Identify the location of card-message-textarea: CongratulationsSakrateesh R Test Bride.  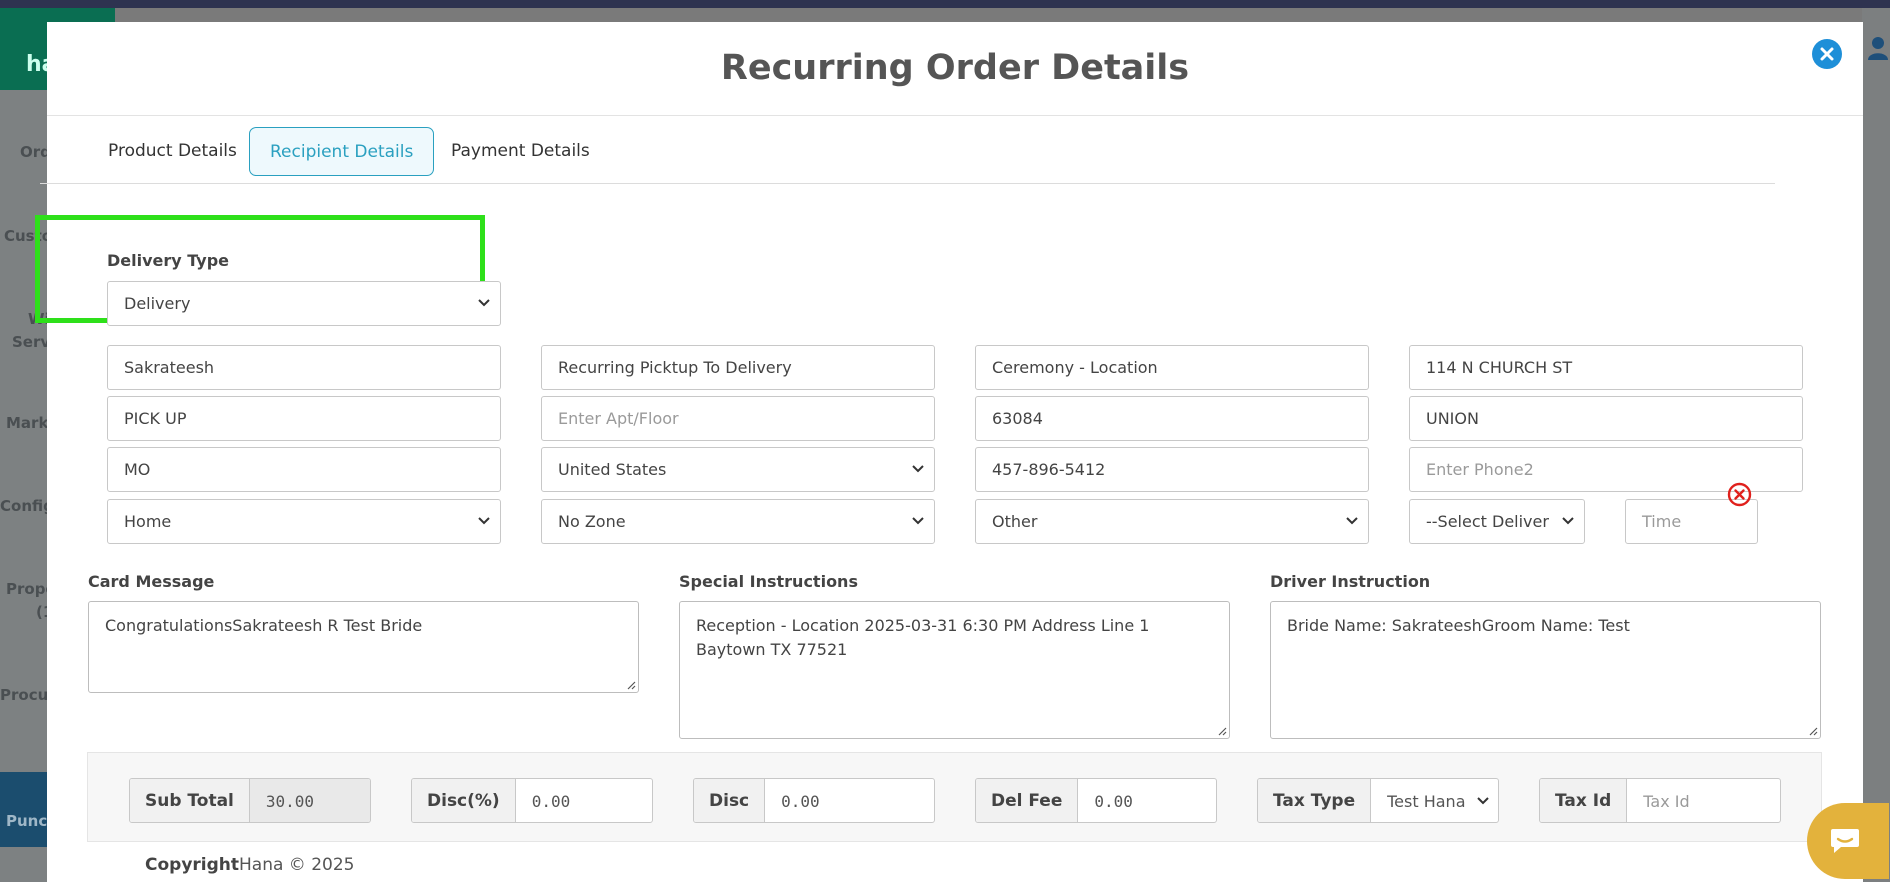
(363, 647).